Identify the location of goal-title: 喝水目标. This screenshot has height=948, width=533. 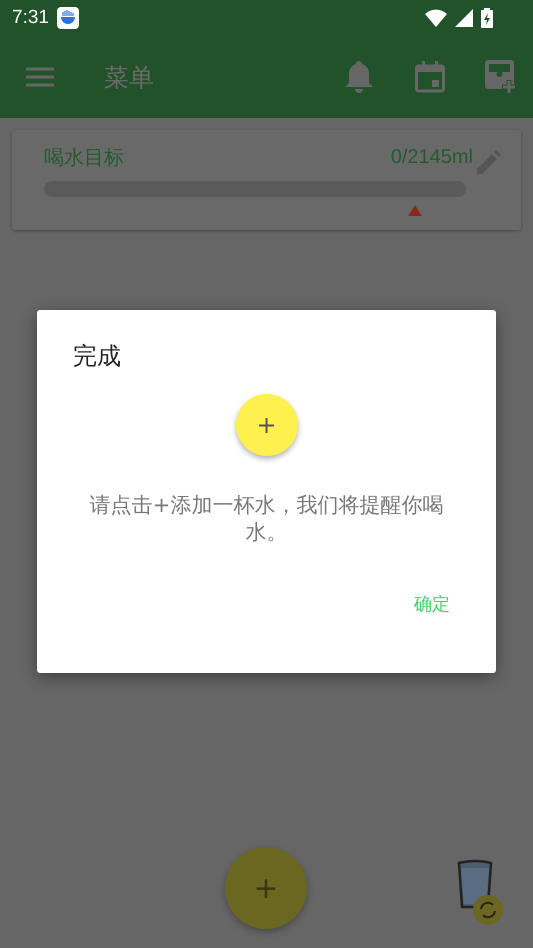
(84, 157).